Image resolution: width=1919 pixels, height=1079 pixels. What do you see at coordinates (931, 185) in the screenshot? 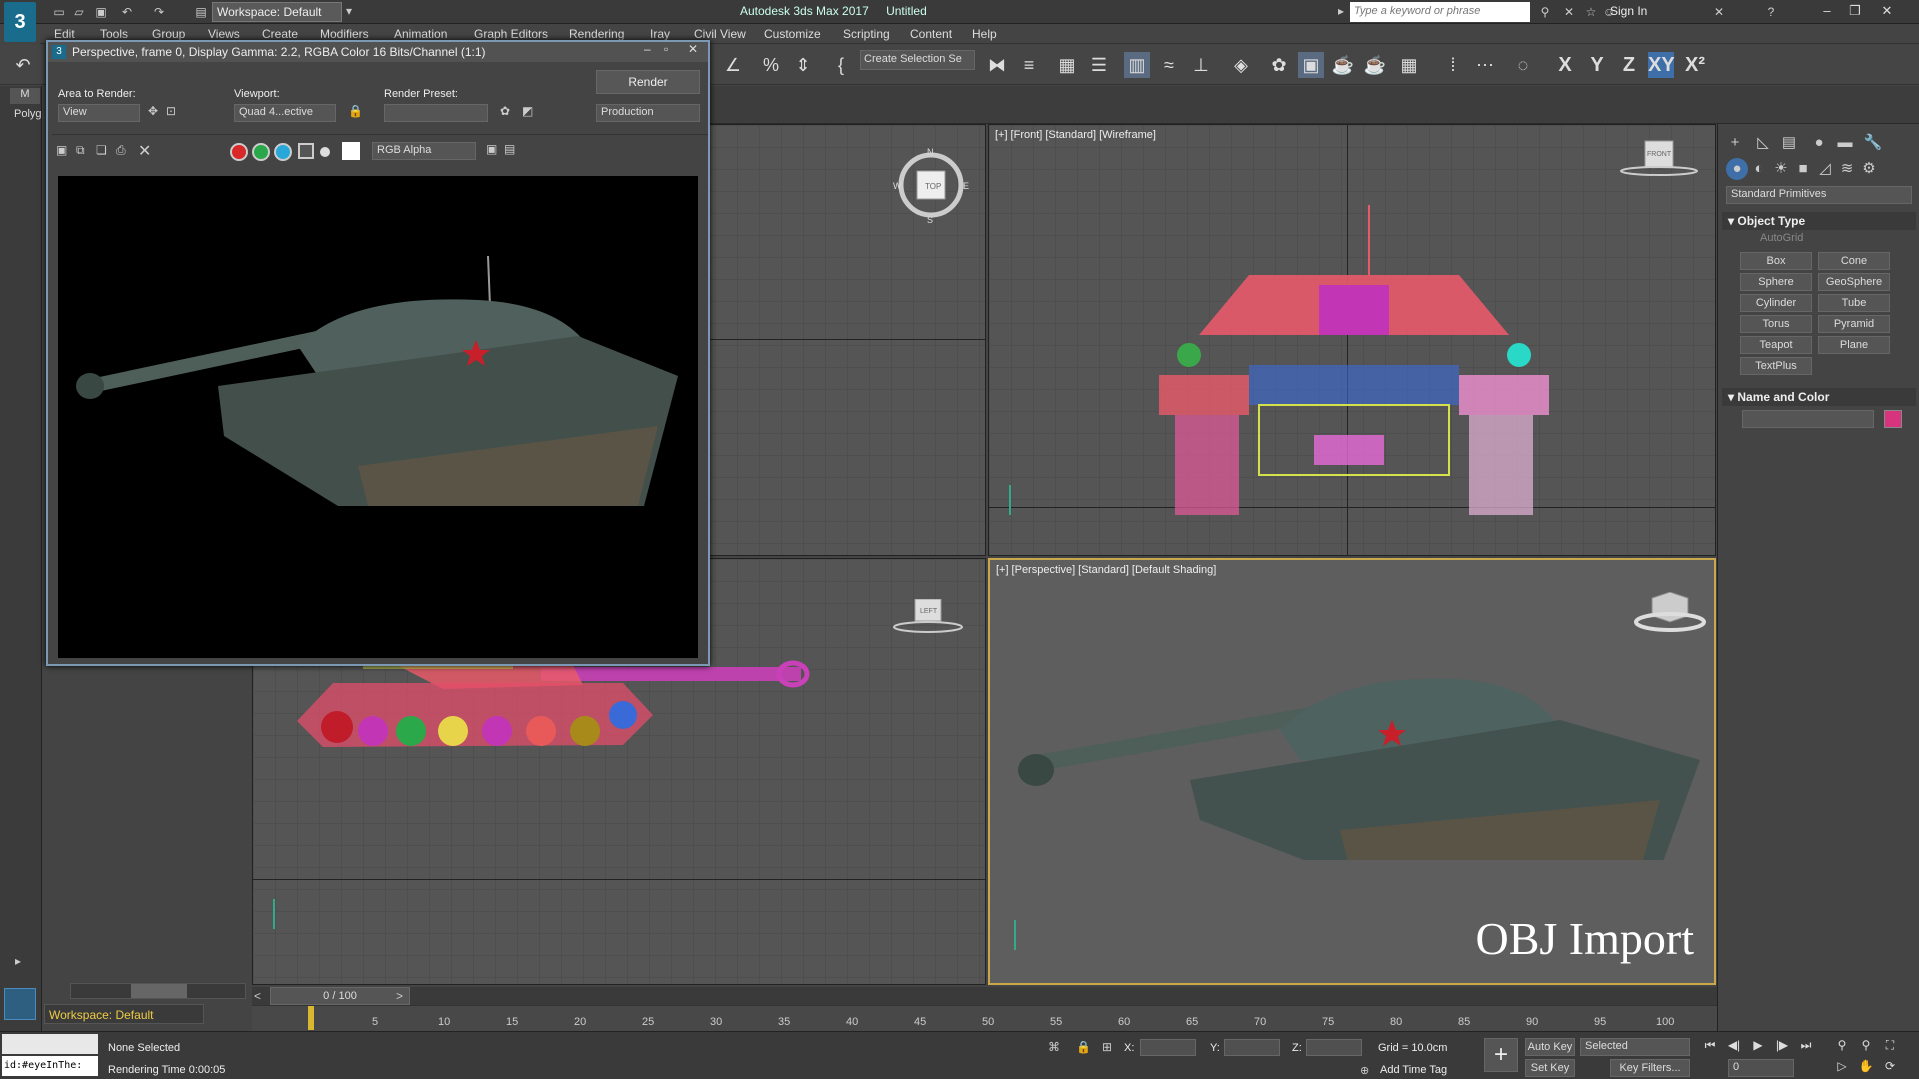
I see `viewcube-compass: TOP N W E S` at bounding box center [931, 185].